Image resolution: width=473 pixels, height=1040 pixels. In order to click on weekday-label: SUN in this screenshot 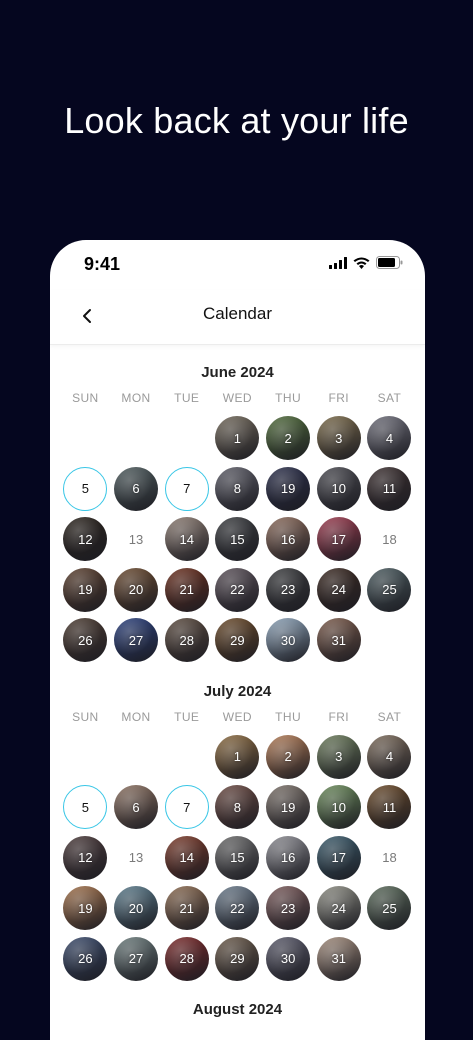, I will do `click(85, 716)`.